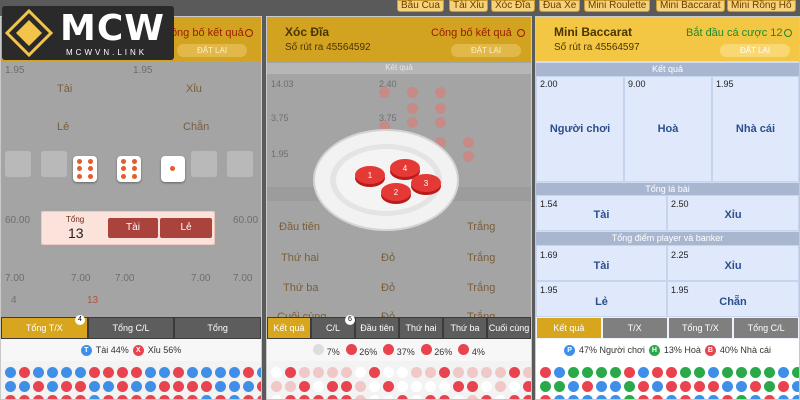 The width and height of the screenshot is (800, 400). What do you see at coordinates (601, 263) in the screenshot?
I see `bet-diem-tai: 1.69 Tài` at bounding box center [601, 263].